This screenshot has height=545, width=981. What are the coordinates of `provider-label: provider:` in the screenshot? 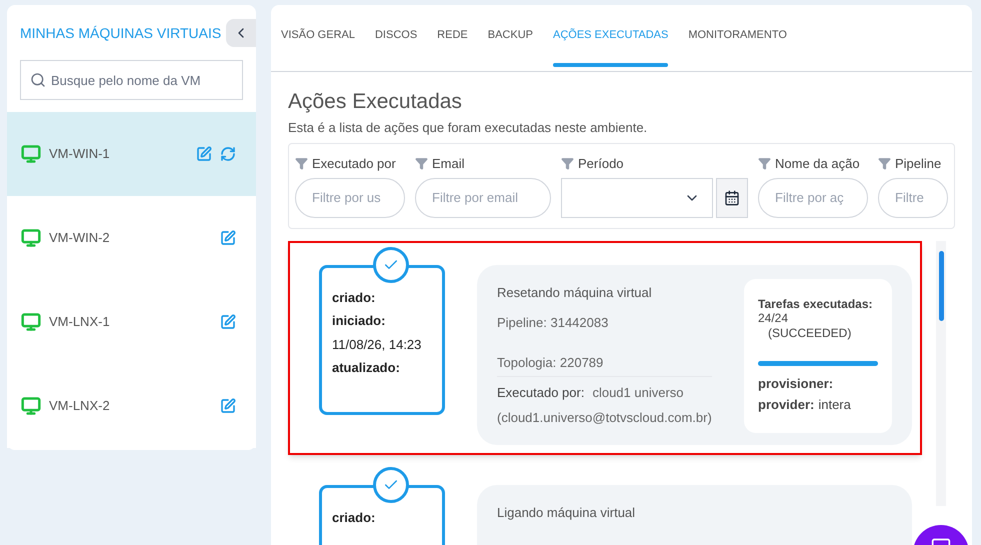 It's located at (786, 405).